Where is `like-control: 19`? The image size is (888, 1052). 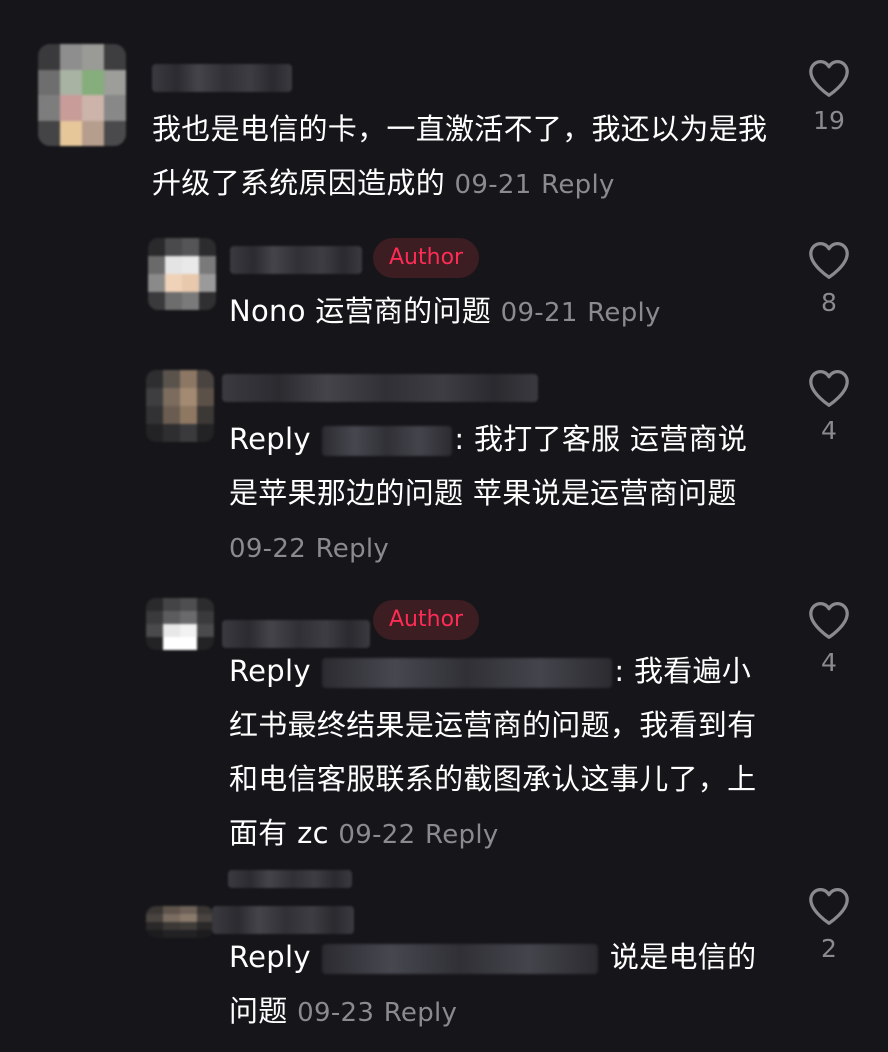 like-control: 19 is located at coordinates (829, 96).